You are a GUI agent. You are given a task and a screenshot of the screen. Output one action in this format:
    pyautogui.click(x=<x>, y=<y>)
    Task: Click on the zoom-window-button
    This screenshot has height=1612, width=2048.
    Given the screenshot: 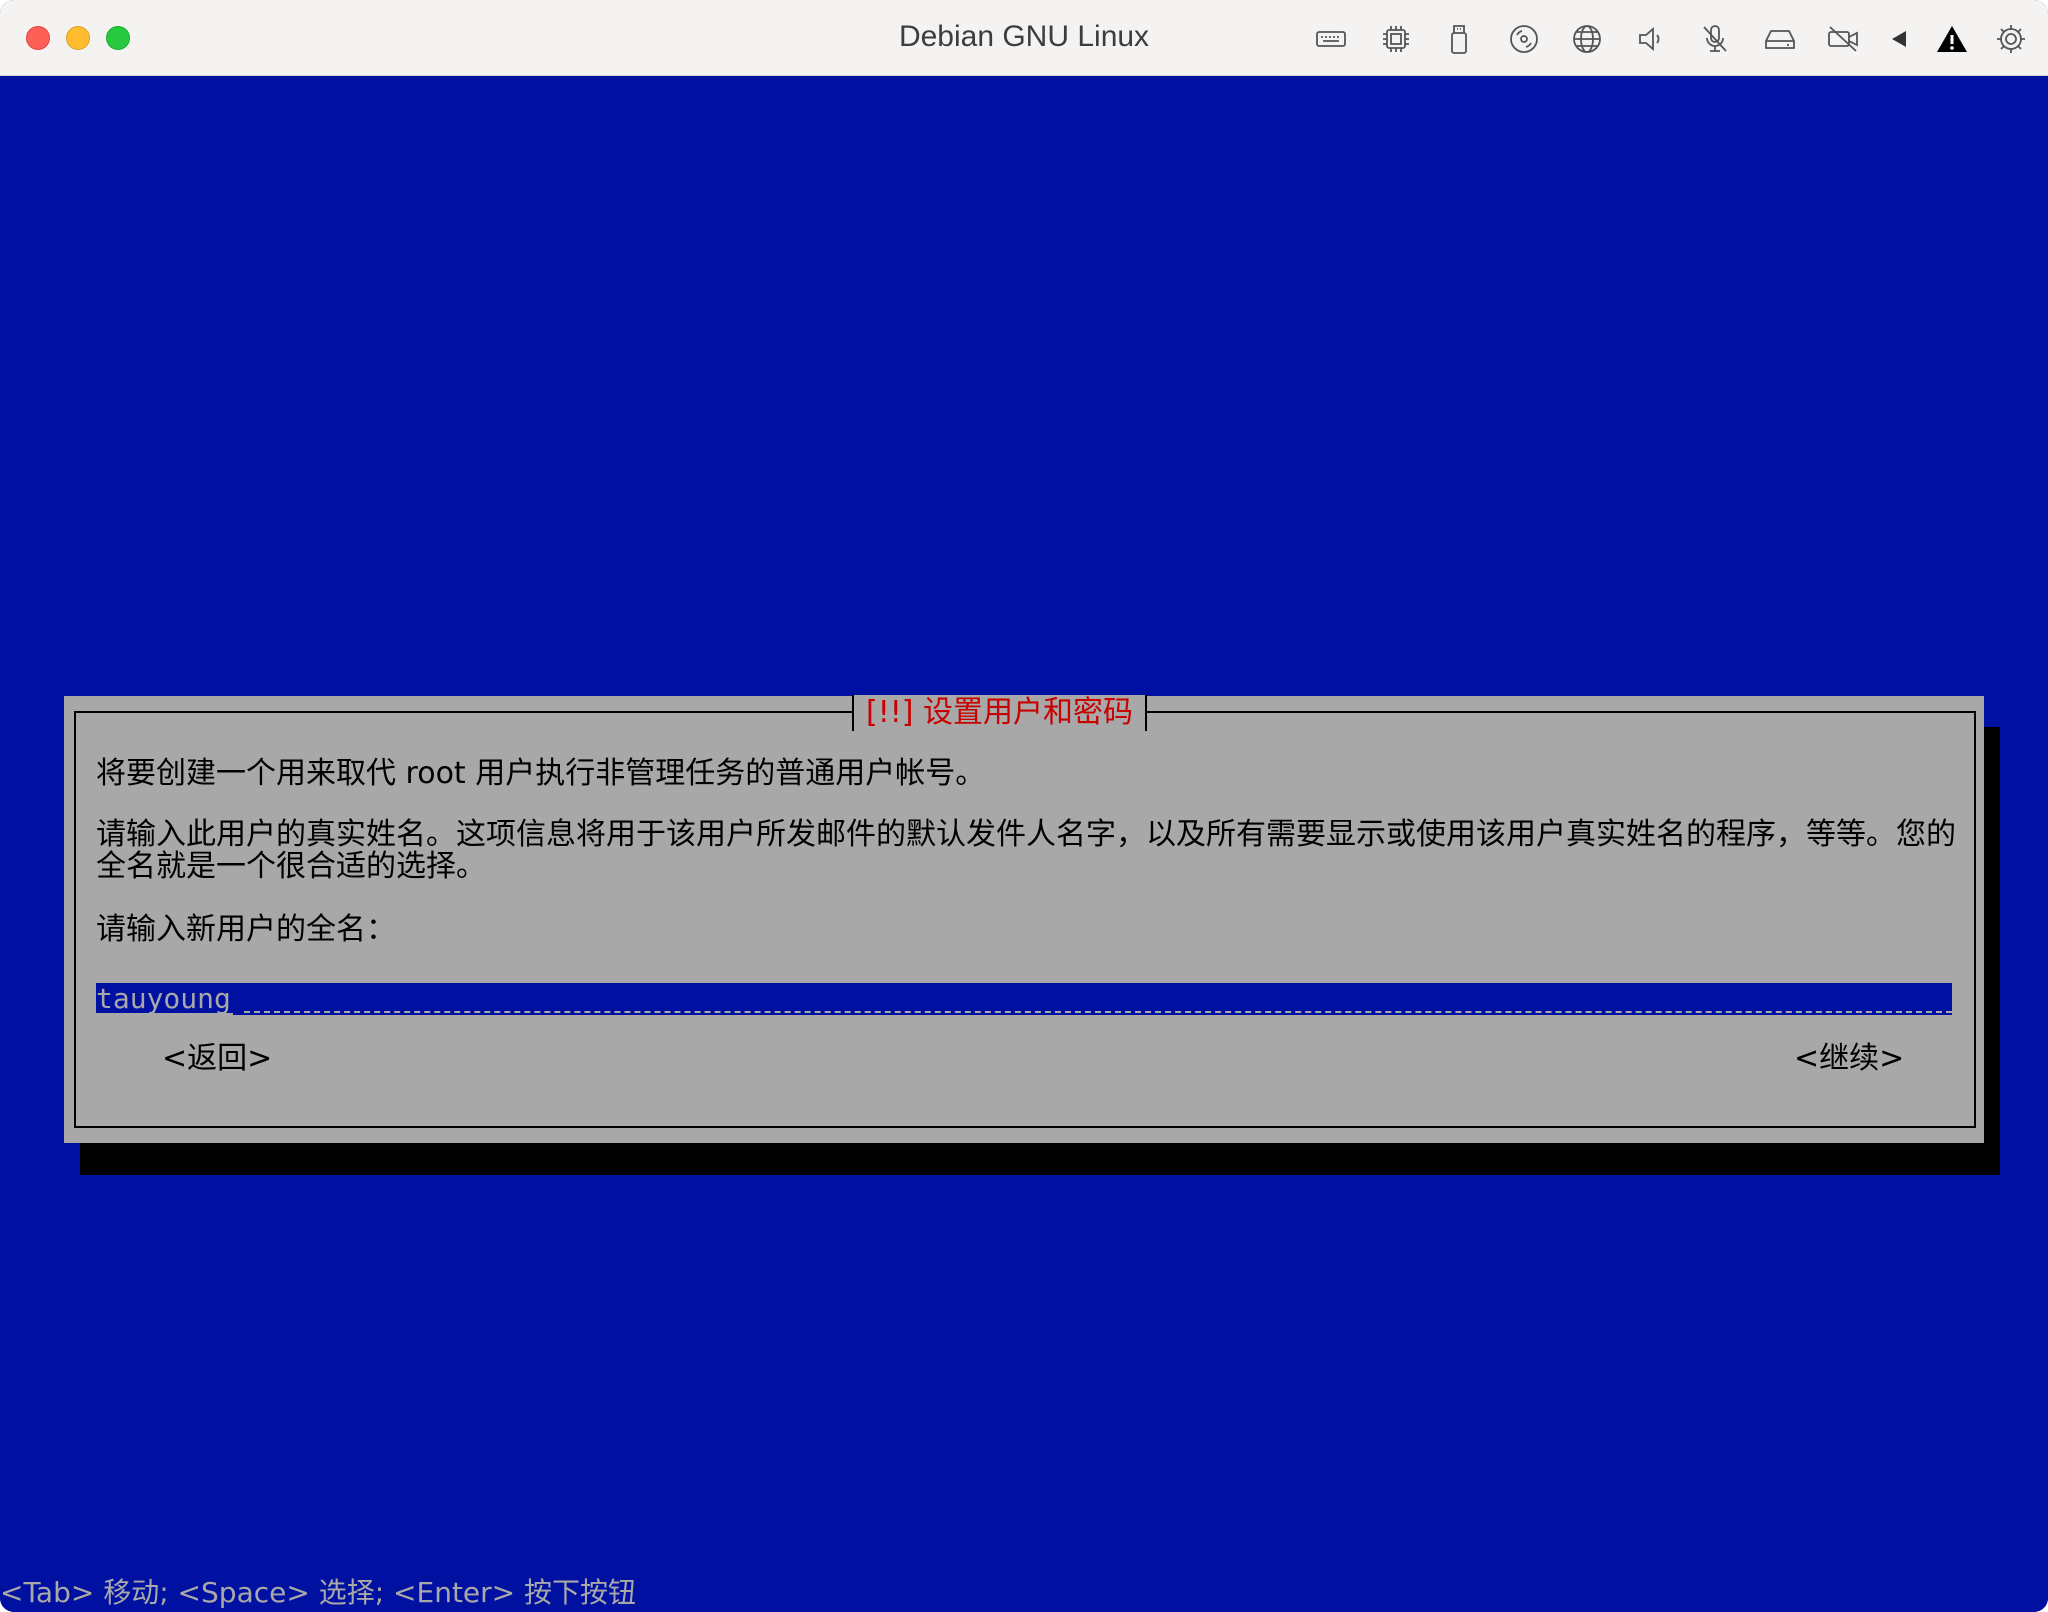 What is the action you would take?
    pyautogui.click(x=118, y=38)
    